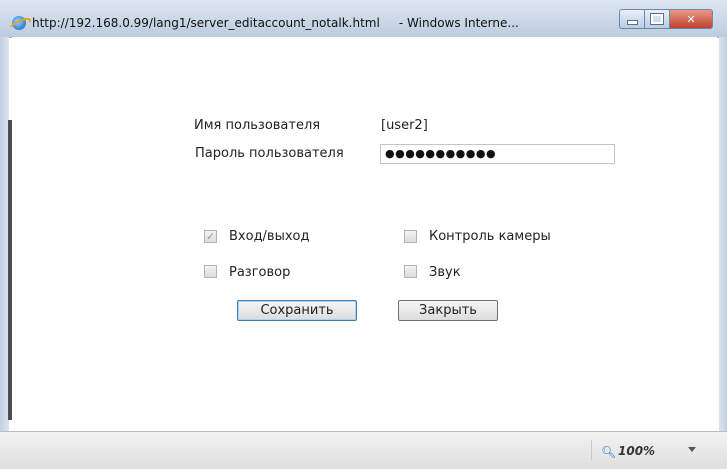  I want to click on status-bar: 🔍︎ 100%, so click(363, 450).